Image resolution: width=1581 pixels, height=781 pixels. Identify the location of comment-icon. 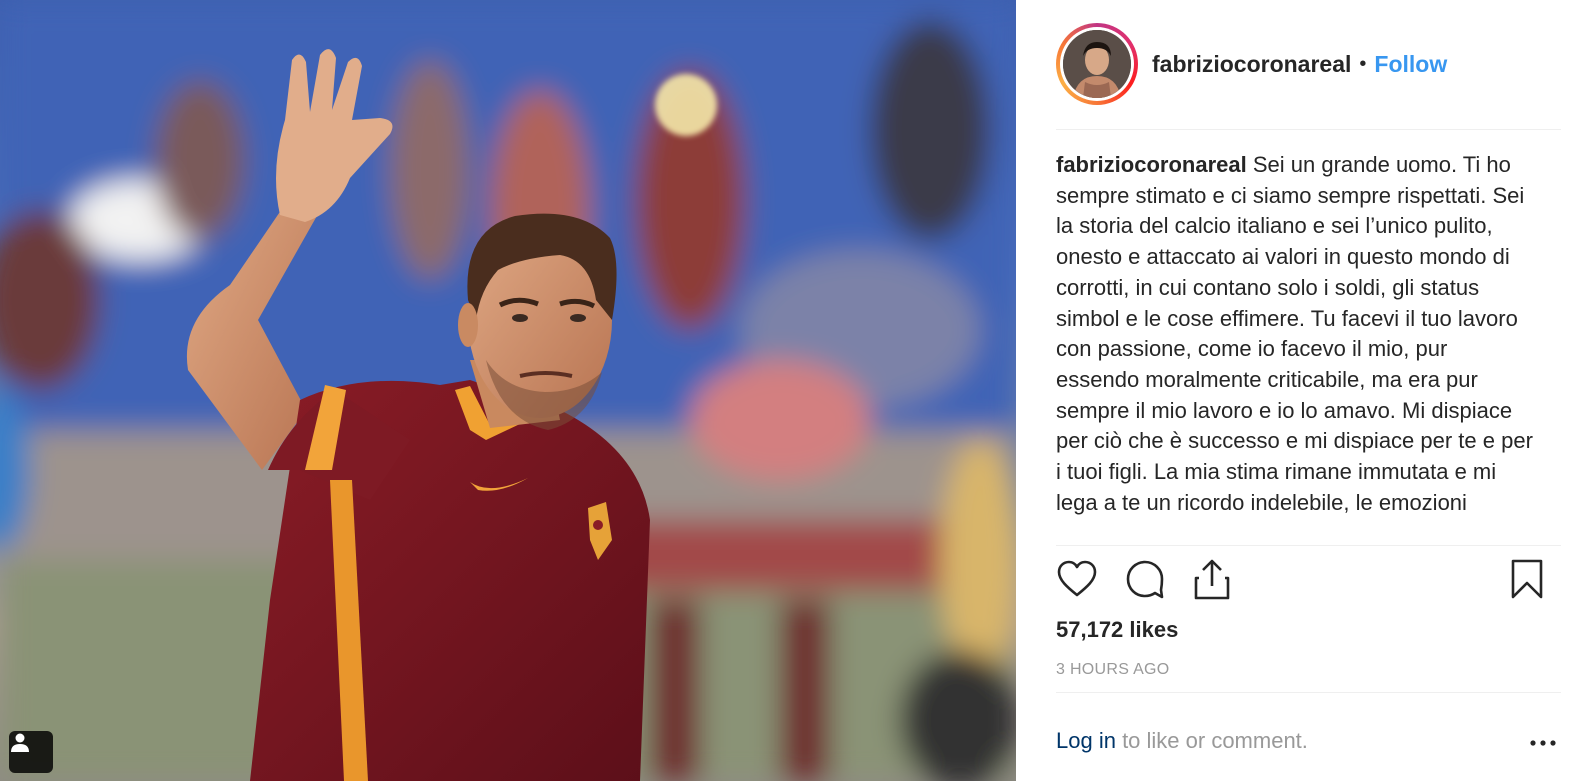
(1145, 579).